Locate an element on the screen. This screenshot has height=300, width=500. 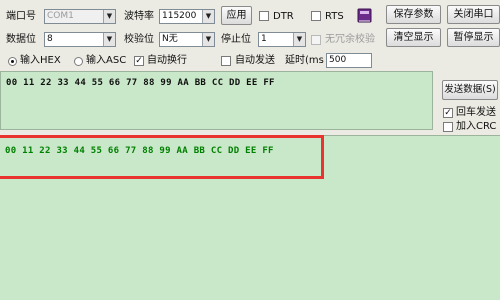
stopbits-label: 停止位 is located at coordinates (236, 39).